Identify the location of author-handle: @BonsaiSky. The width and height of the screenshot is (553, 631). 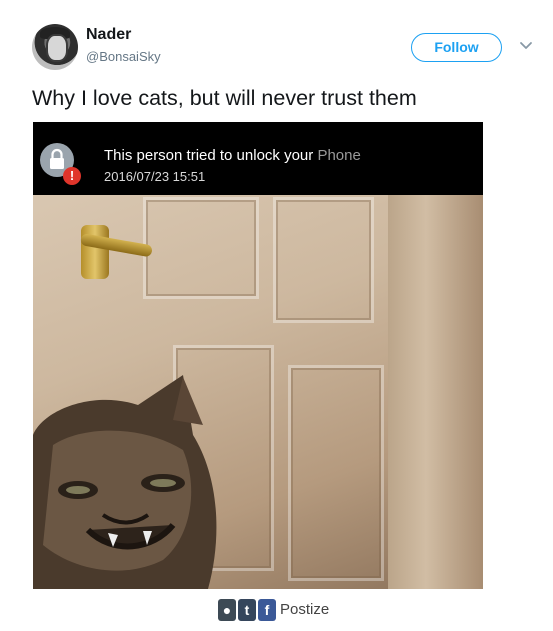
(123, 56).